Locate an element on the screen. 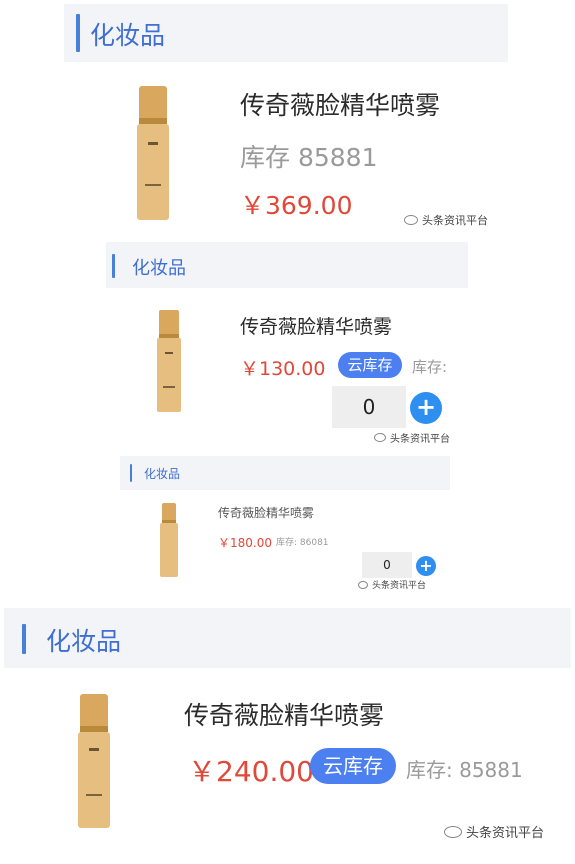 The width and height of the screenshot is (575, 864). product-card-2: 化妆品 传奇薇脸精华喷雾 ￥130.00 云库存 库存: 0 + 头条资讯平台 is located at coordinates (287, 344).